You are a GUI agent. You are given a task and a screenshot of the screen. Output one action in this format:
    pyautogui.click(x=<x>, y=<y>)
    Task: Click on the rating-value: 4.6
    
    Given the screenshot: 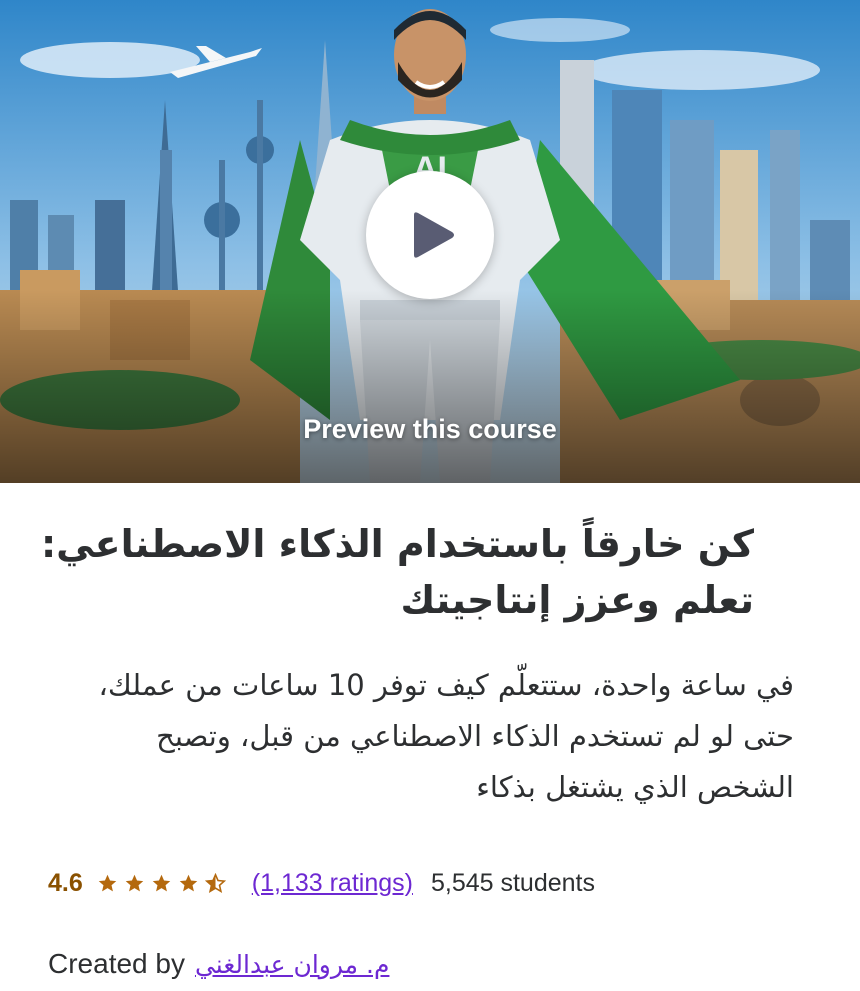 What is the action you would take?
    pyautogui.click(x=65, y=882)
    